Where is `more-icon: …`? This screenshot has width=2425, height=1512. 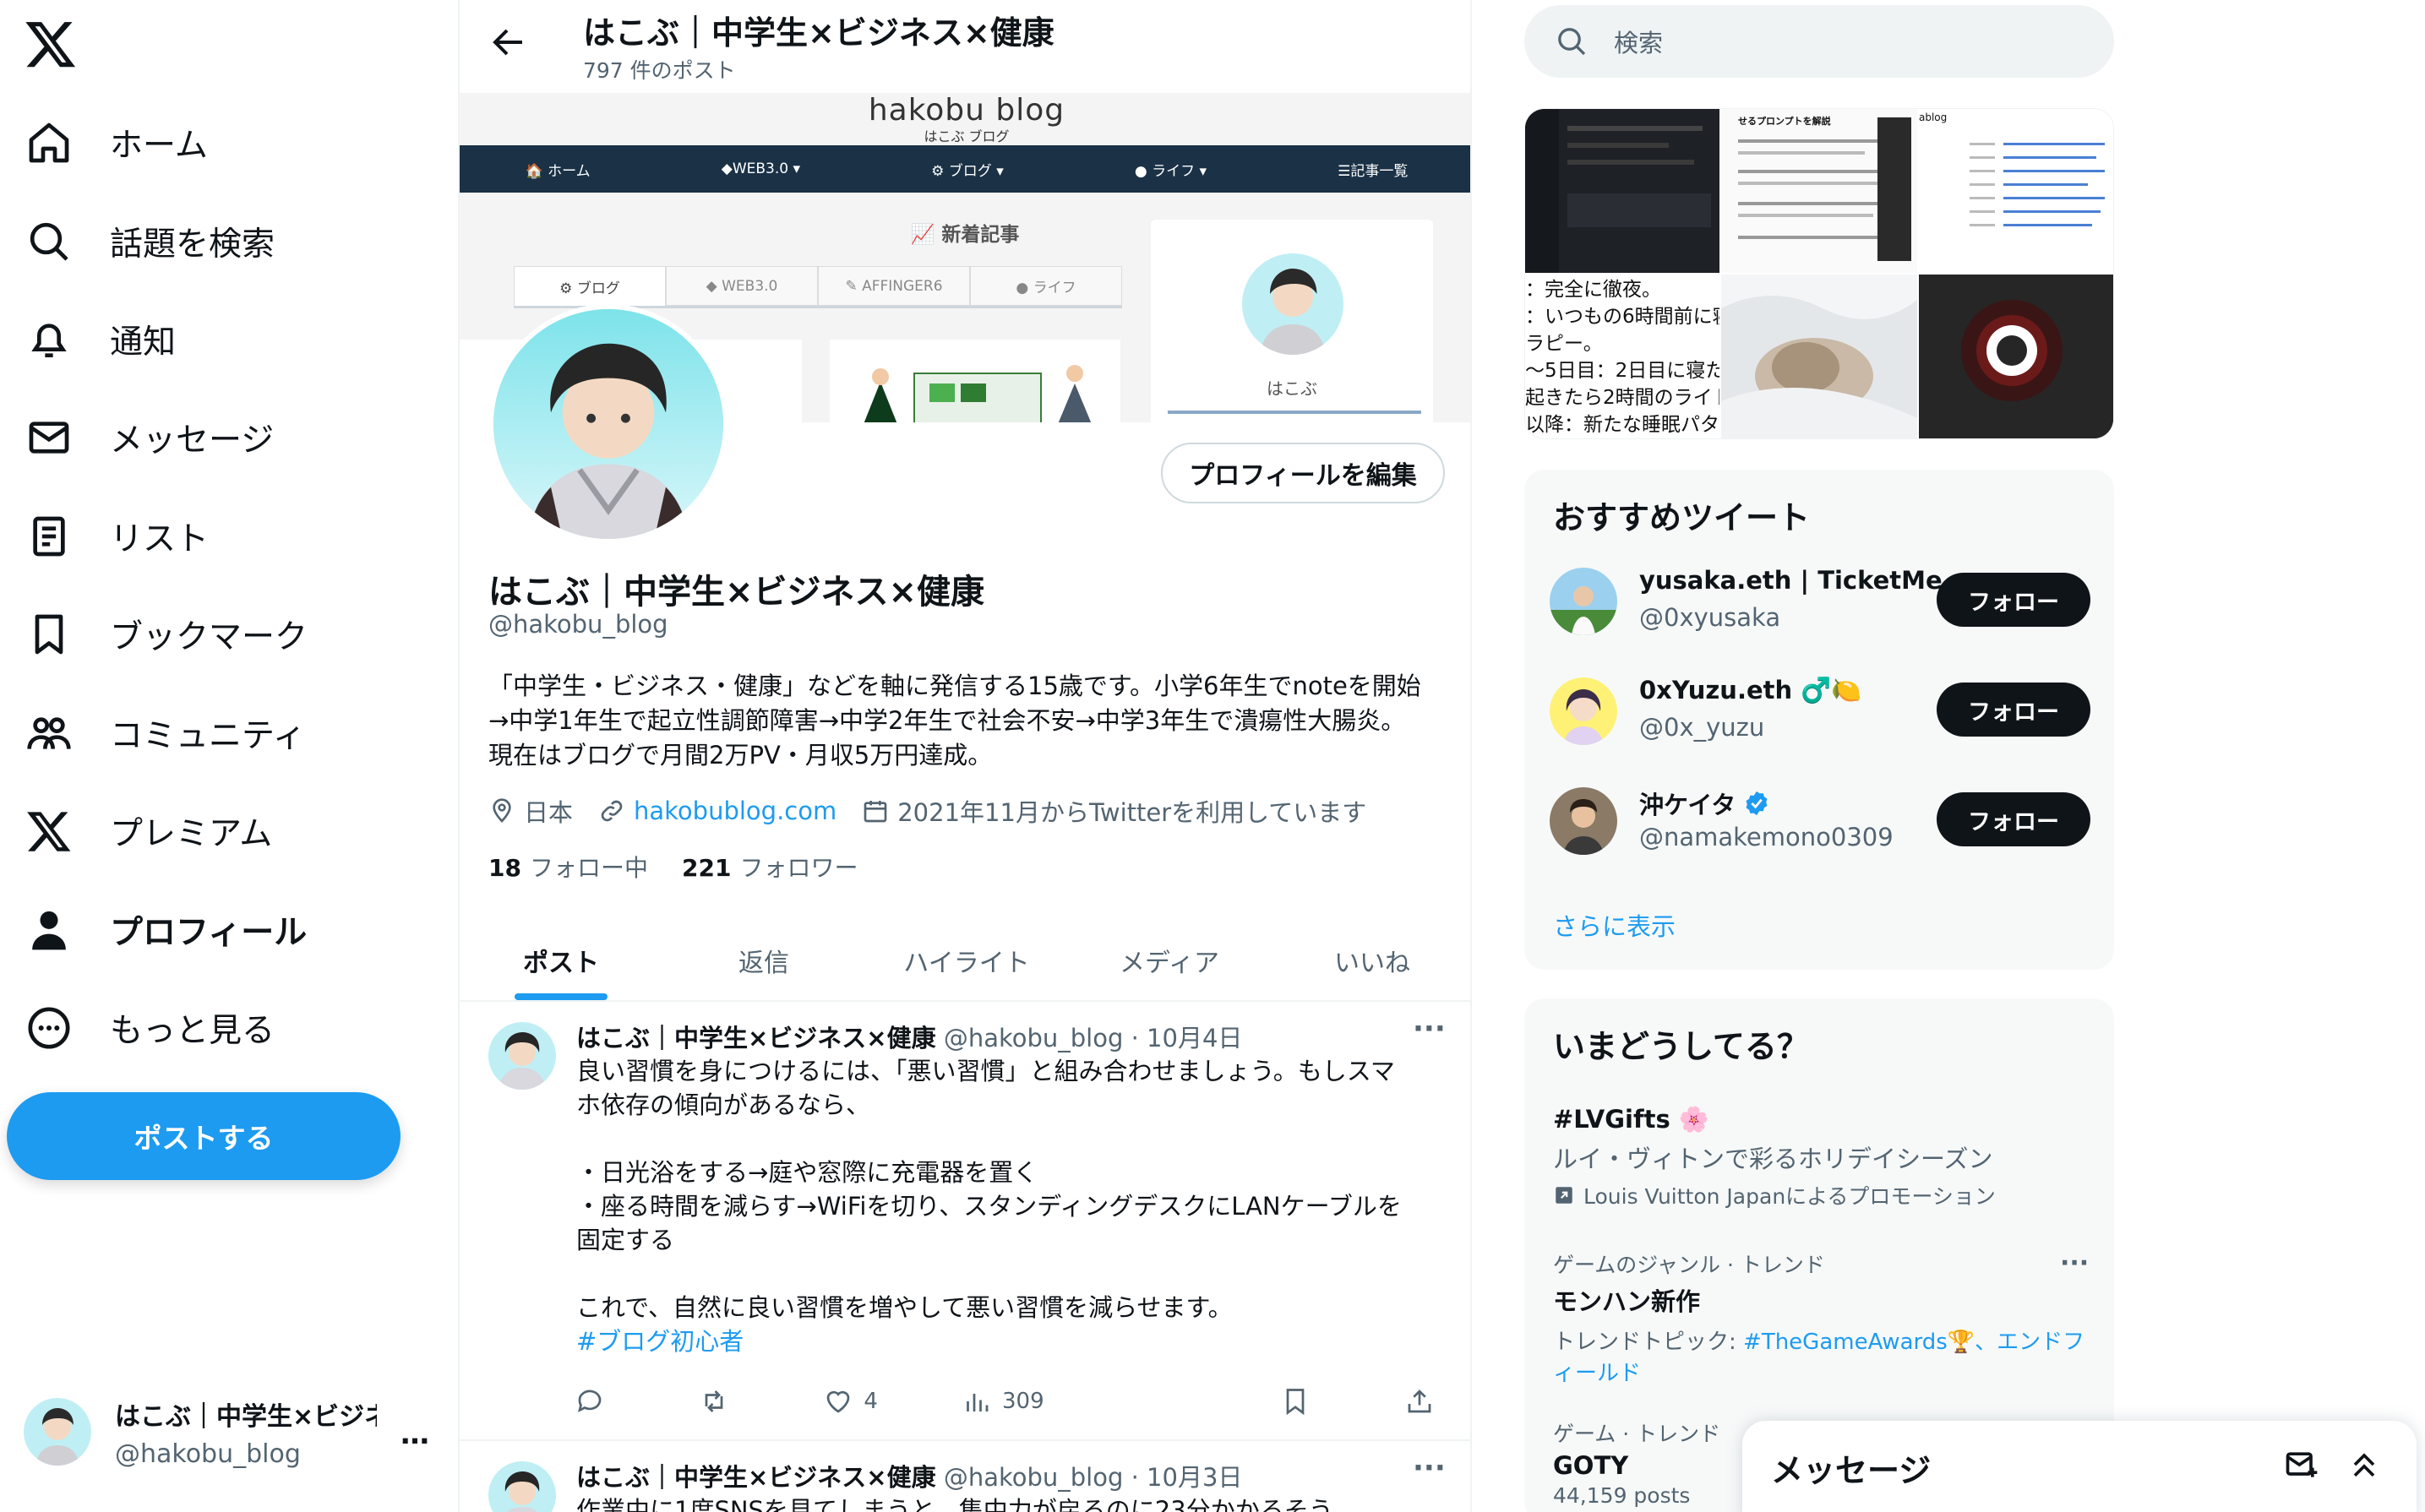 more-icon: … is located at coordinates (415, 1434).